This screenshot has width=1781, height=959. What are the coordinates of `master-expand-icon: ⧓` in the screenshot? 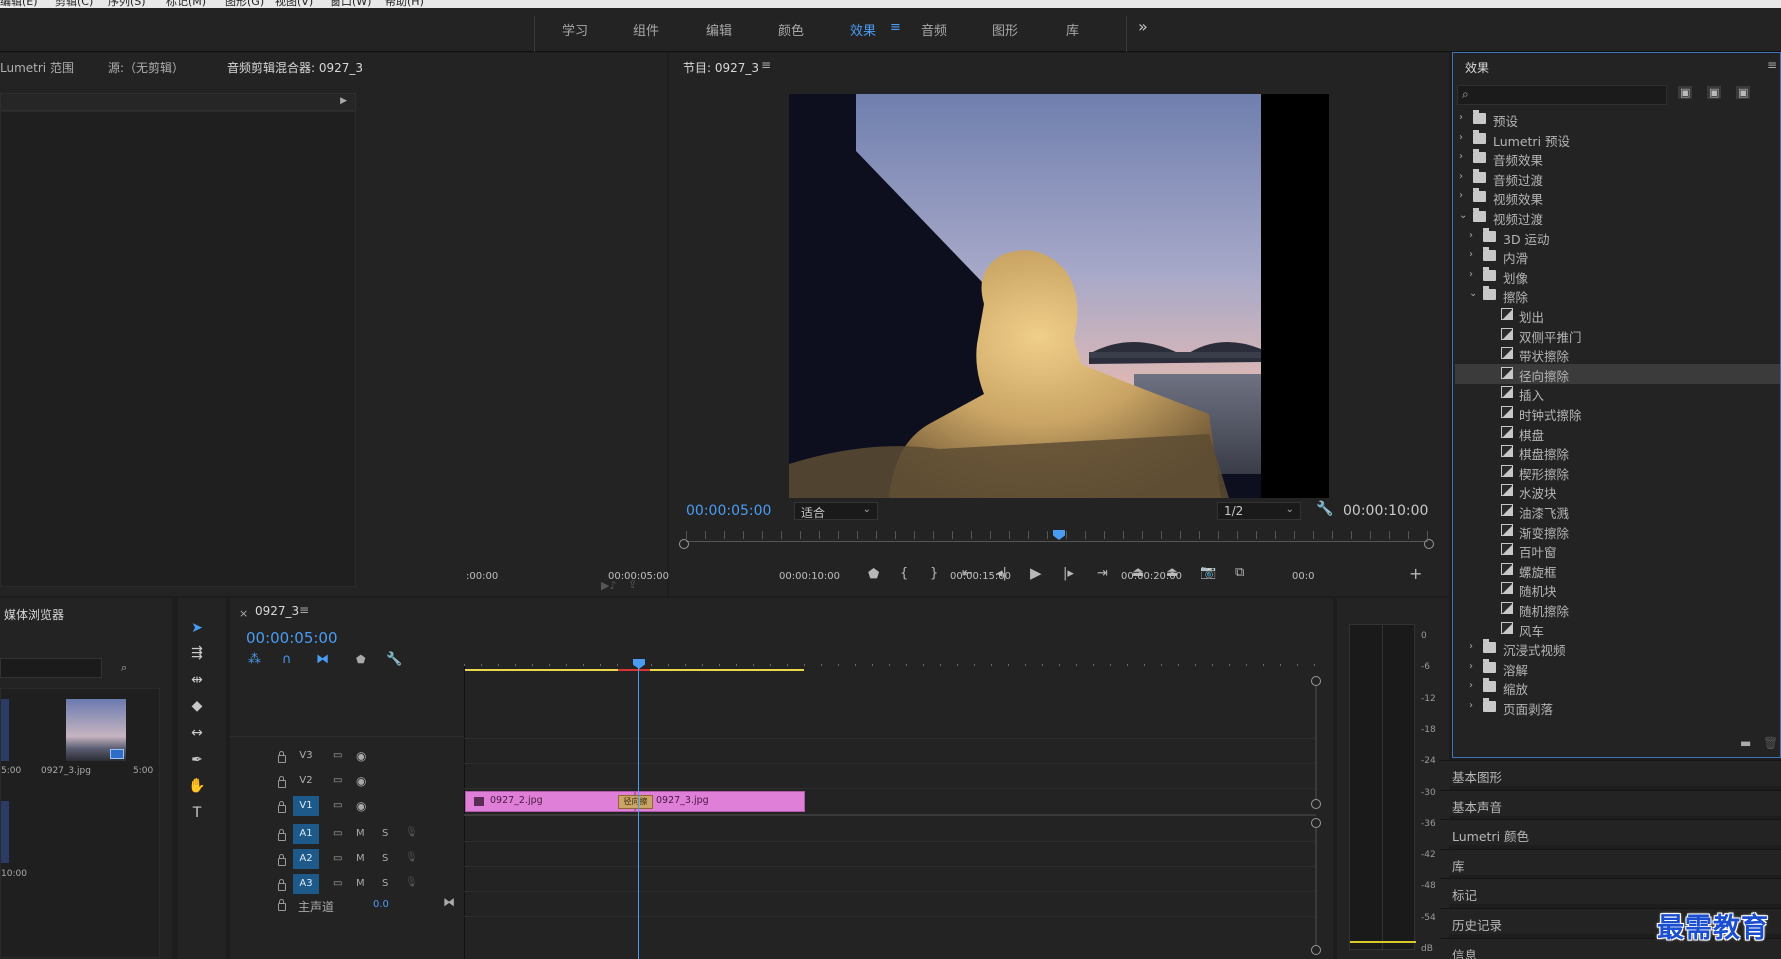 It's located at (449, 902).